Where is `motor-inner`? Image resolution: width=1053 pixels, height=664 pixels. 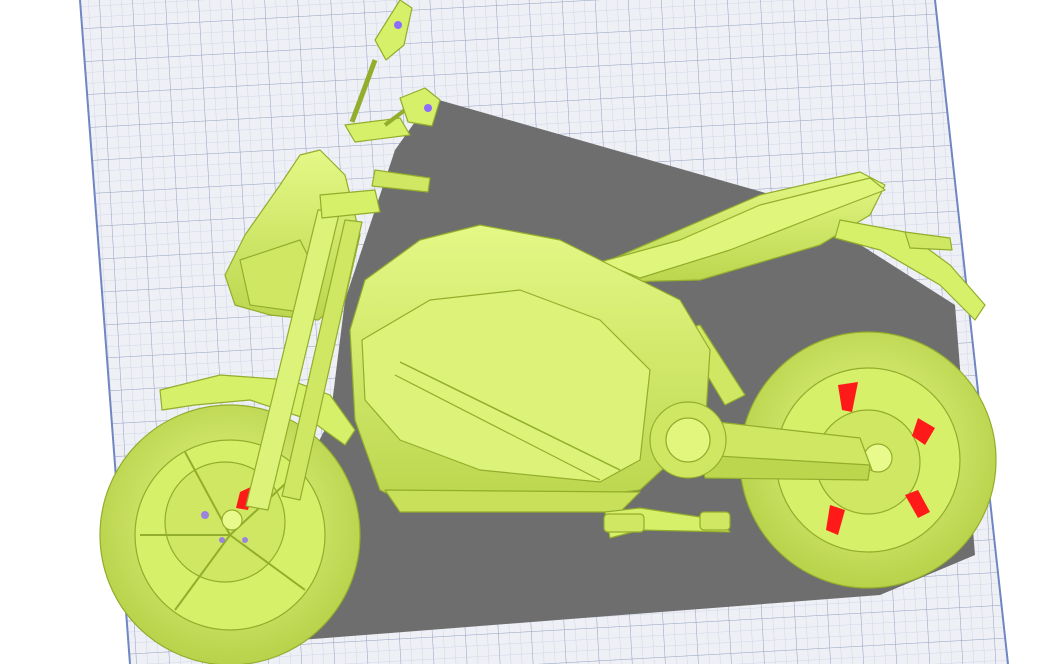 motor-inner is located at coordinates (688, 440).